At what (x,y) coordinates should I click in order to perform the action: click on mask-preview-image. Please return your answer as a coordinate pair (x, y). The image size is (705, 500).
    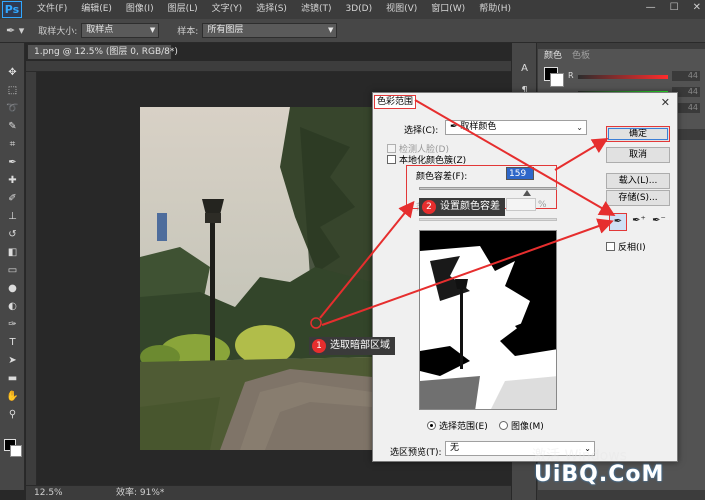
    Looking at the image, I should click on (488, 320).